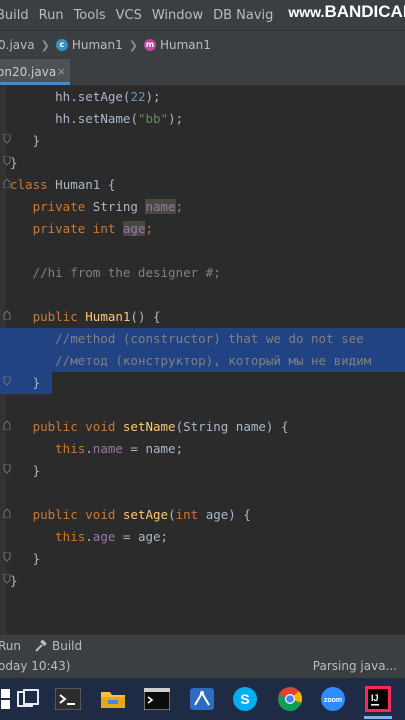  I want to click on method-icon: m, so click(149, 45).